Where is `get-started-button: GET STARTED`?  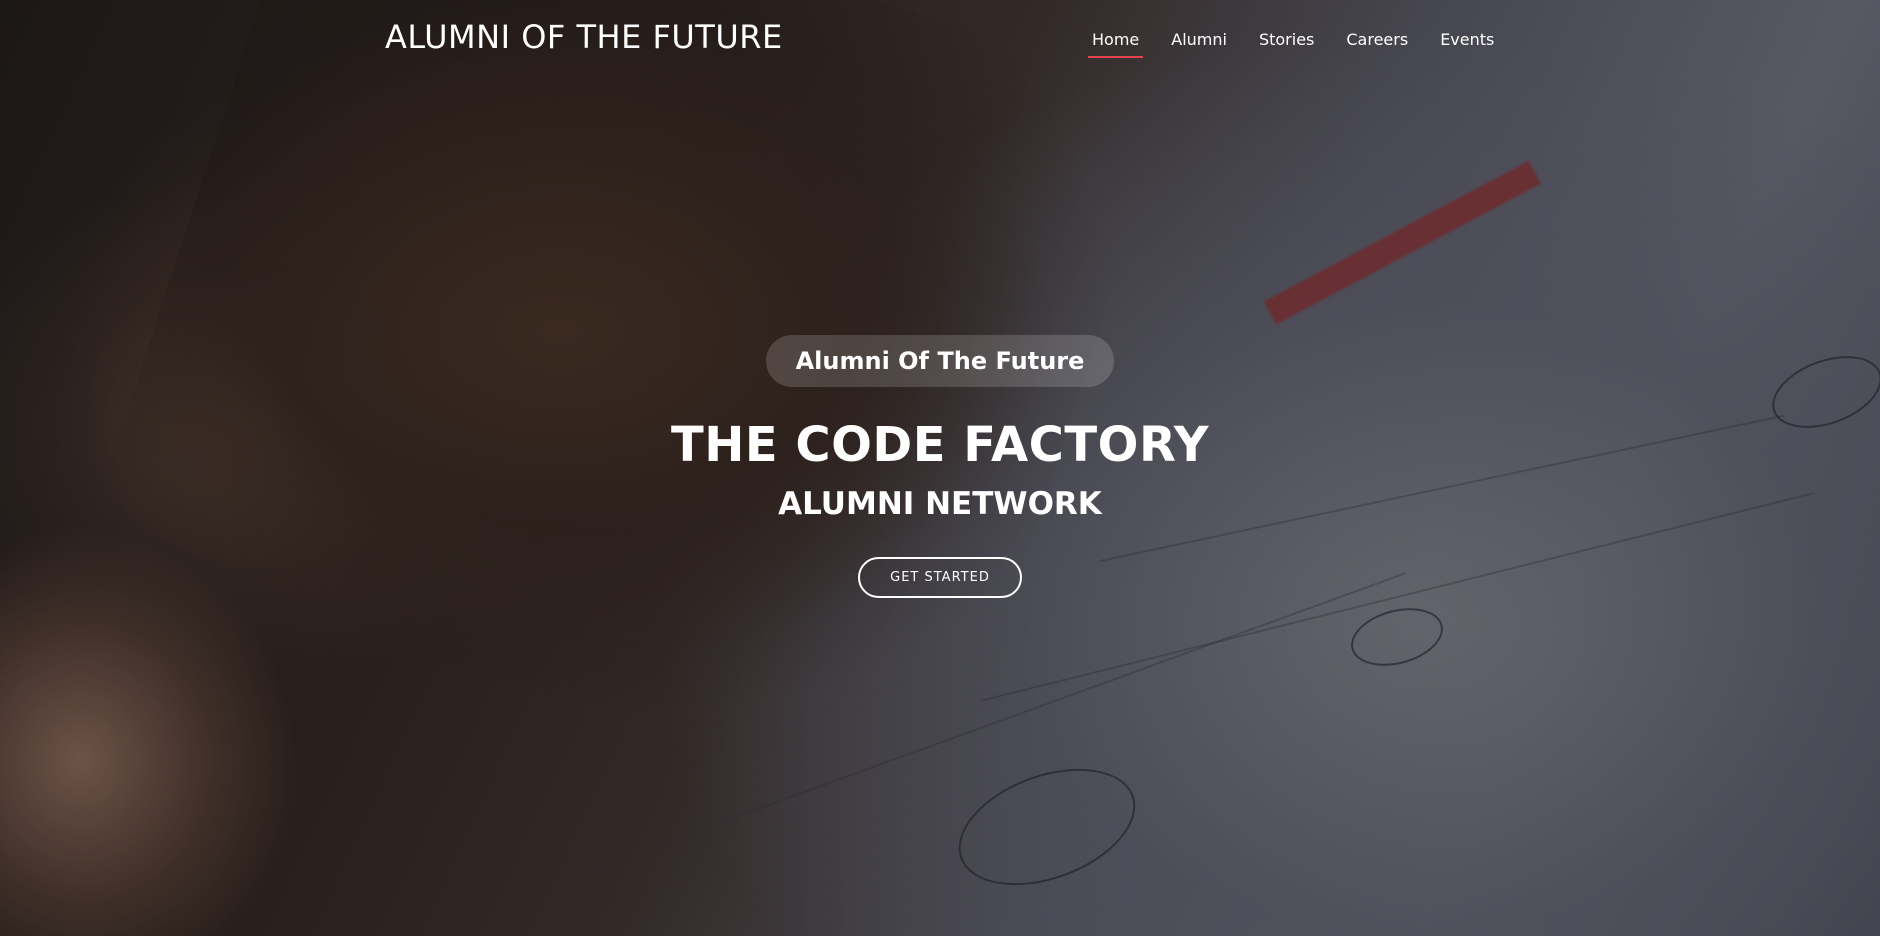
get-started-button: GET STARTED is located at coordinates (940, 577).